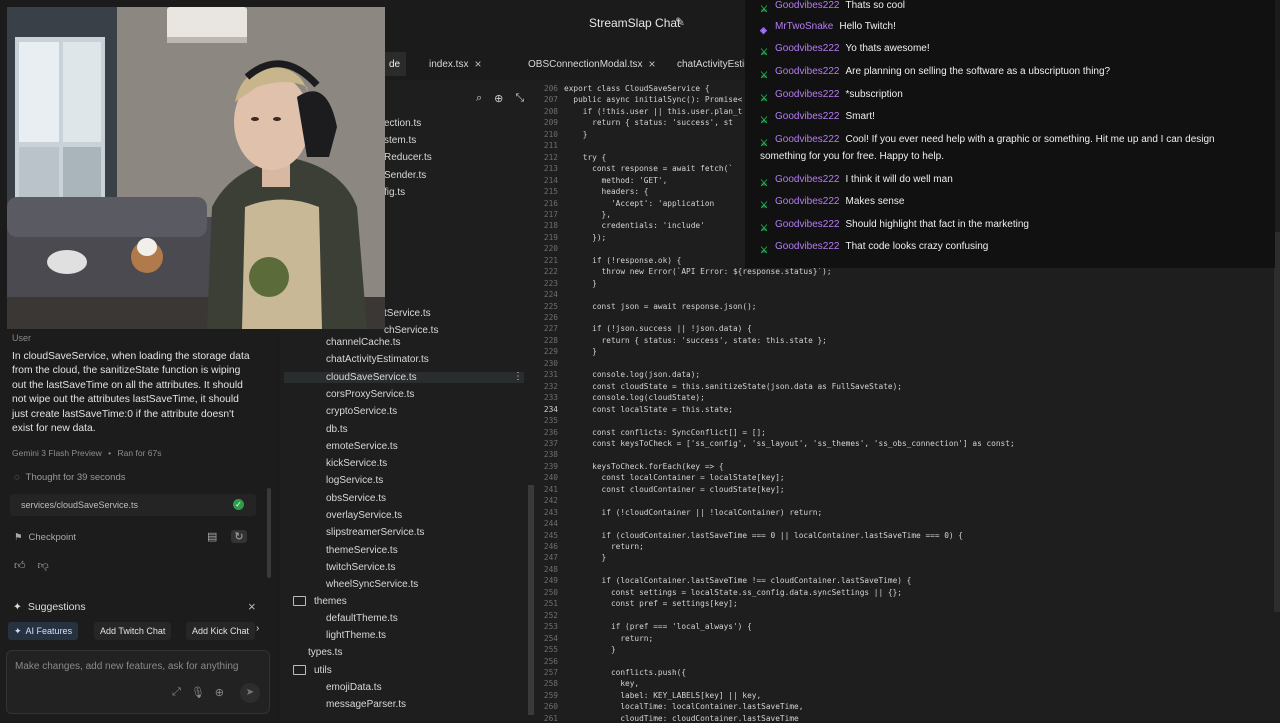 The image size is (1280, 723). What do you see at coordinates (644, 466) in the screenshot?
I see `code-line: keysToCheck.forEach(key => {` at bounding box center [644, 466].